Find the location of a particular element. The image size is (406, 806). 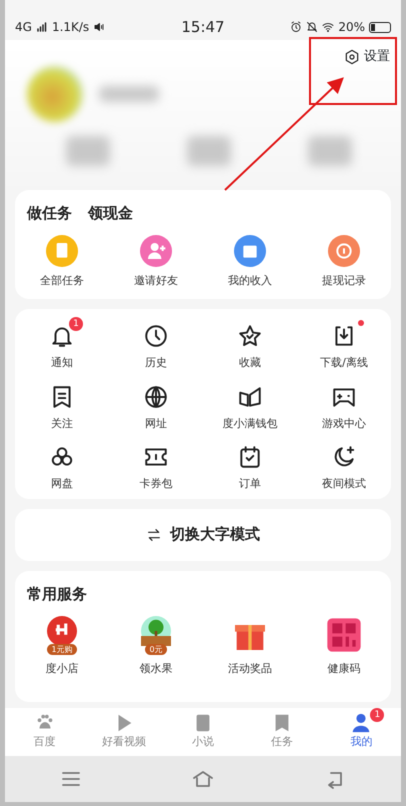

section-subtitle: 领现金 is located at coordinates (110, 213).